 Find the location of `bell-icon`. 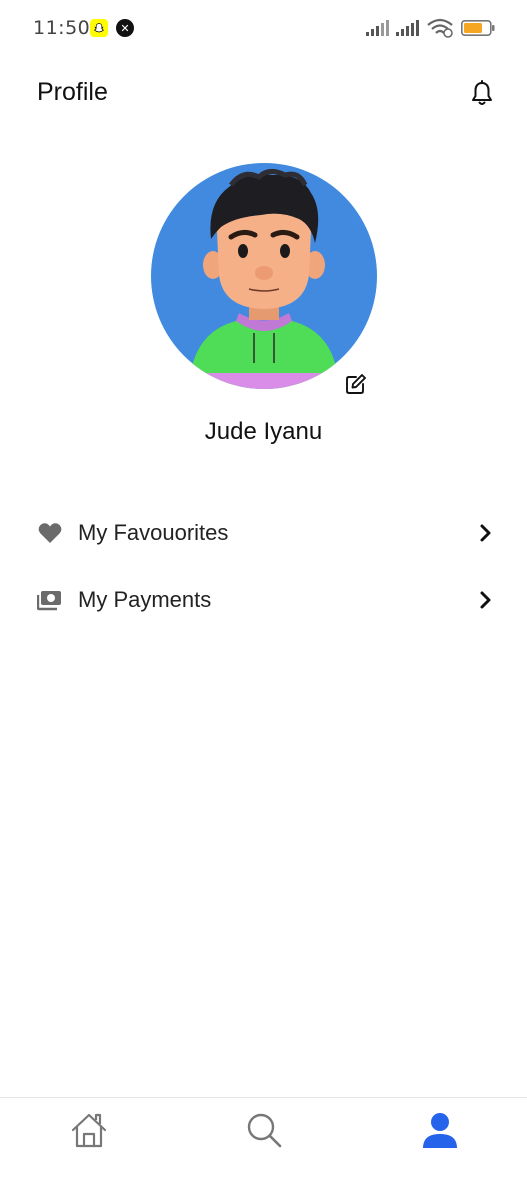

bell-icon is located at coordinates (482, 94).